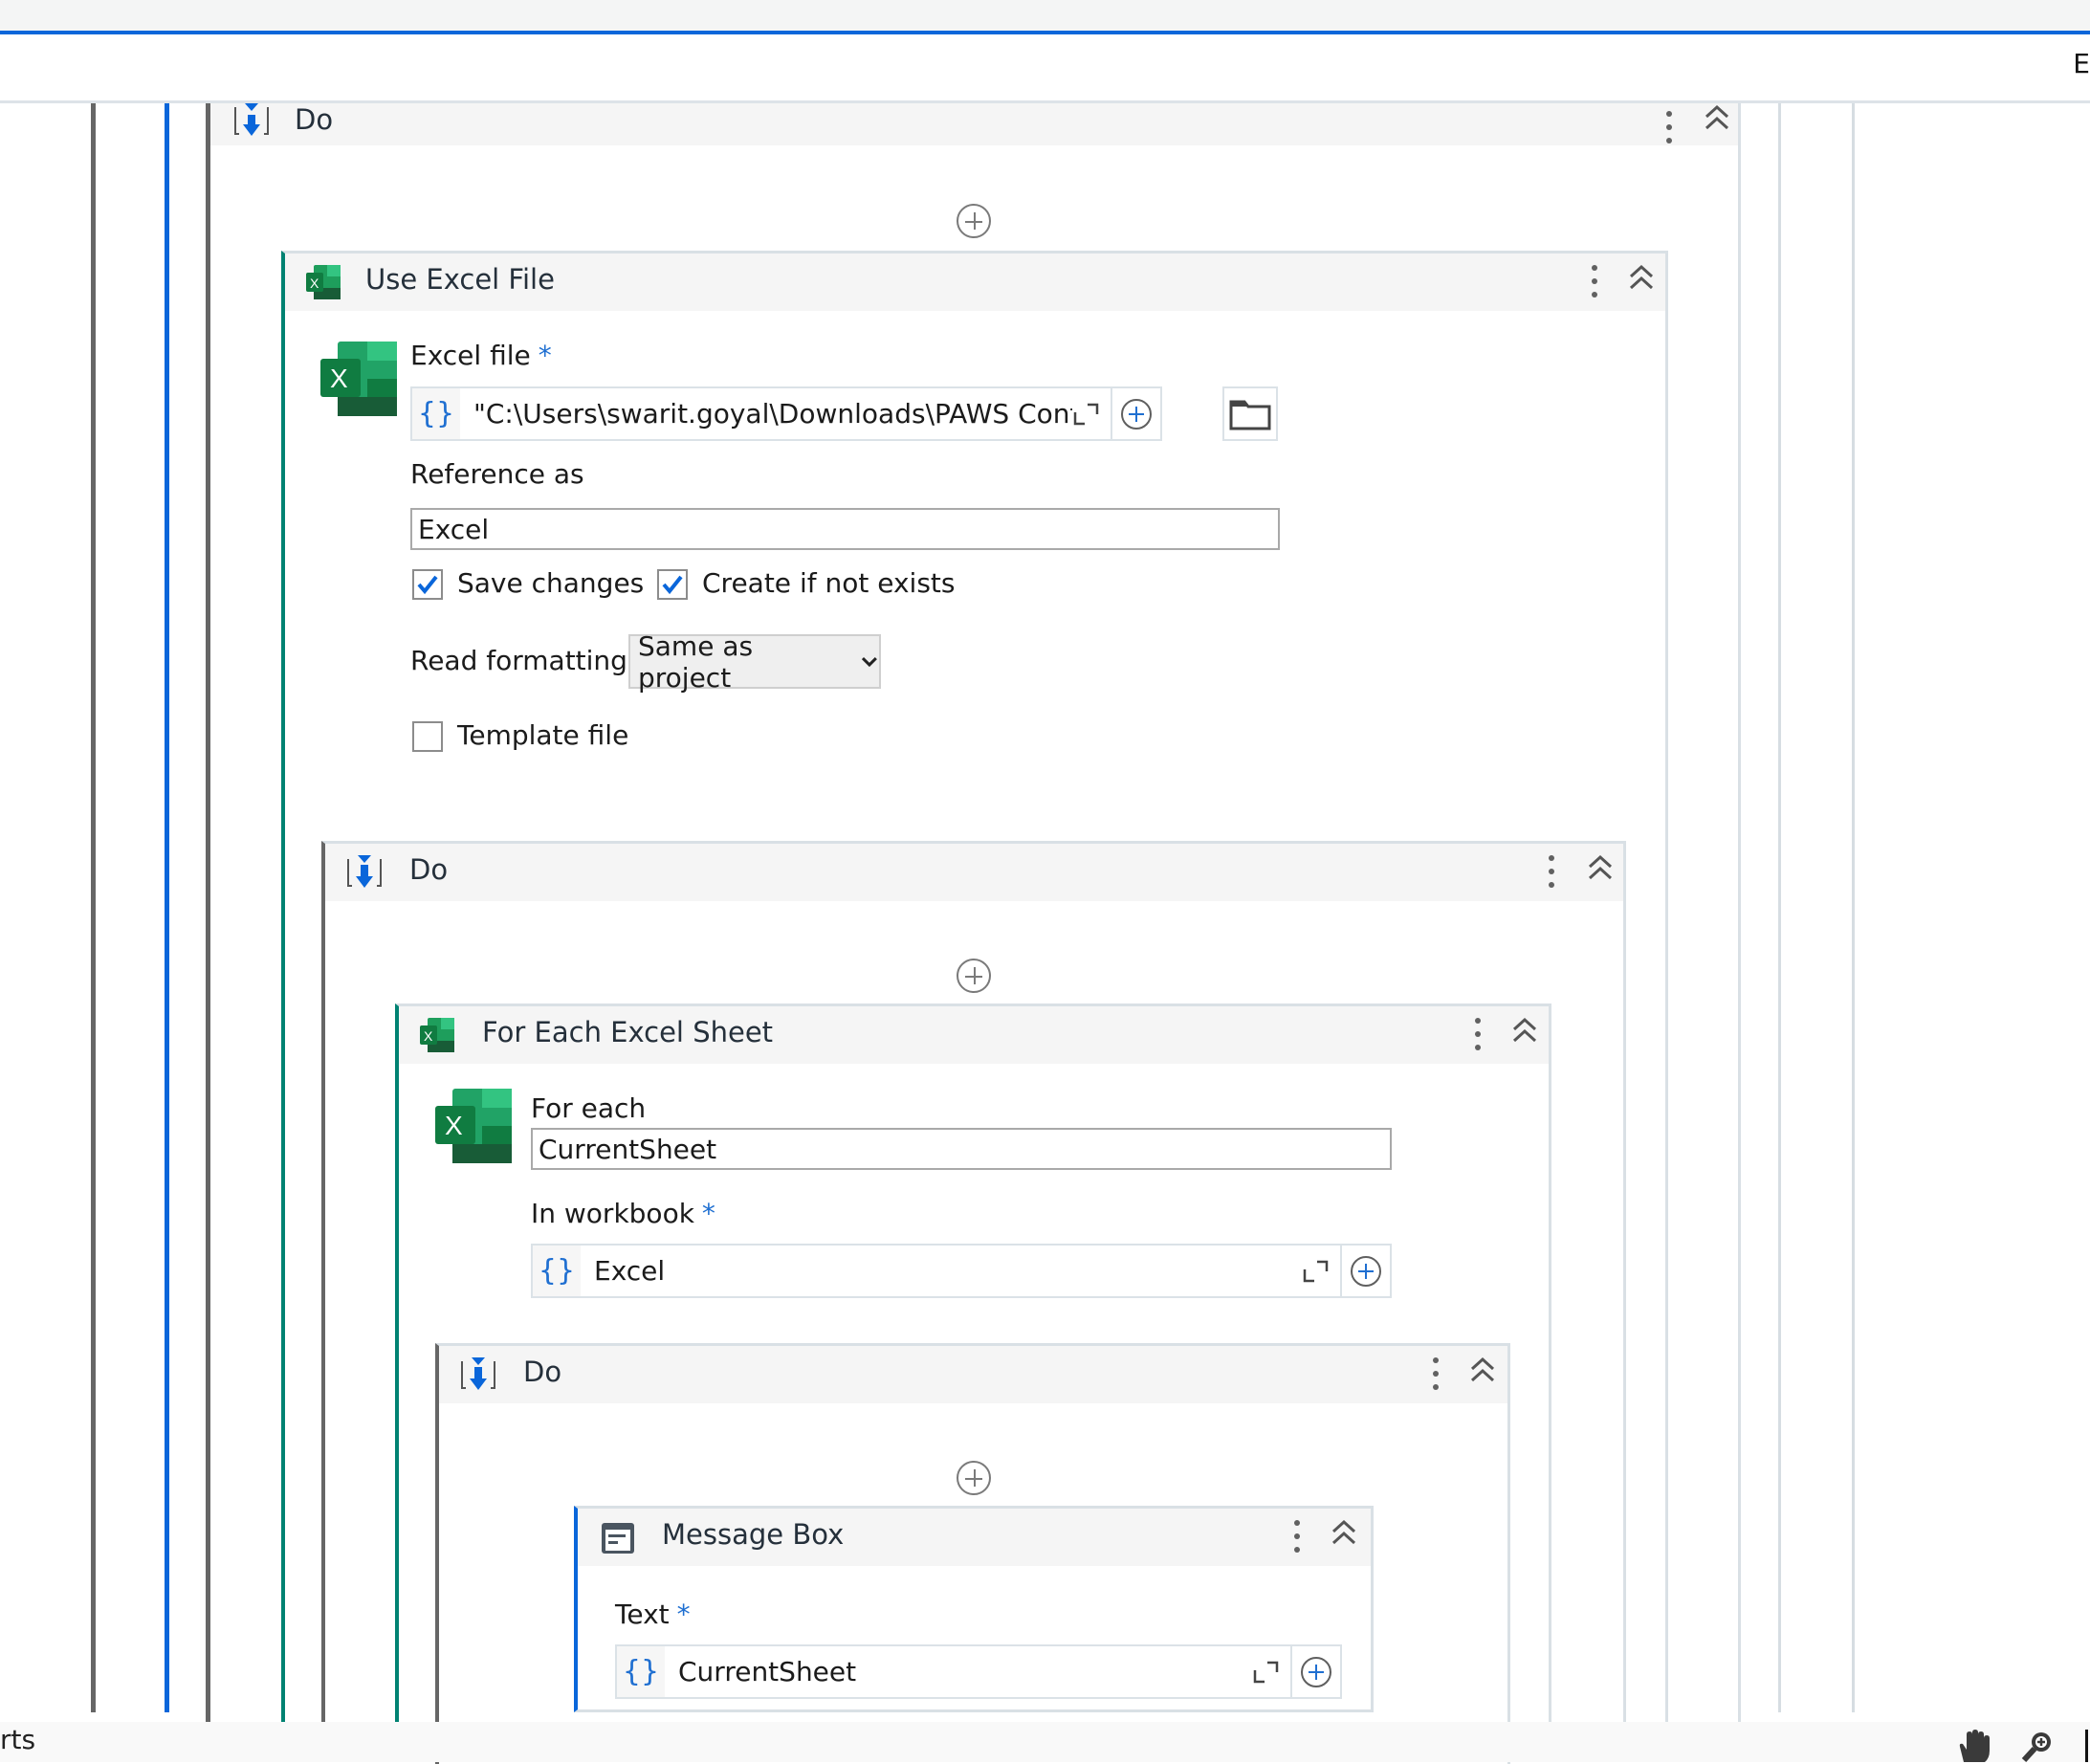 Image resolution: width=2090 pixels, height=1764 pixels. I want to click on activity-title: For Each Excel Sheet, so click(628, 1032).